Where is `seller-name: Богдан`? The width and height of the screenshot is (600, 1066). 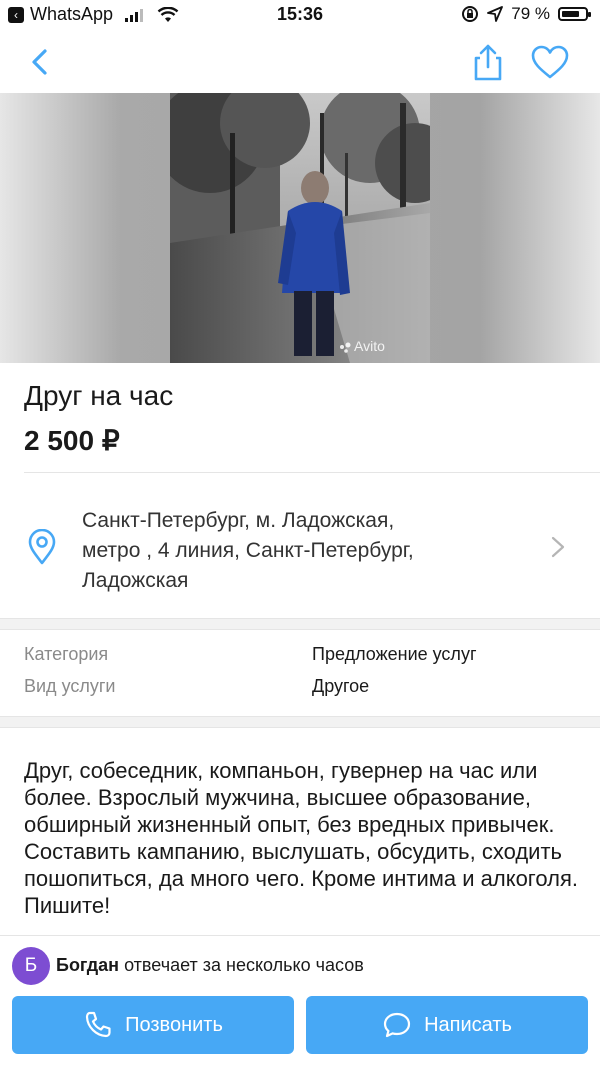
seller-name: Богдан is located at coordinates (88, 965).